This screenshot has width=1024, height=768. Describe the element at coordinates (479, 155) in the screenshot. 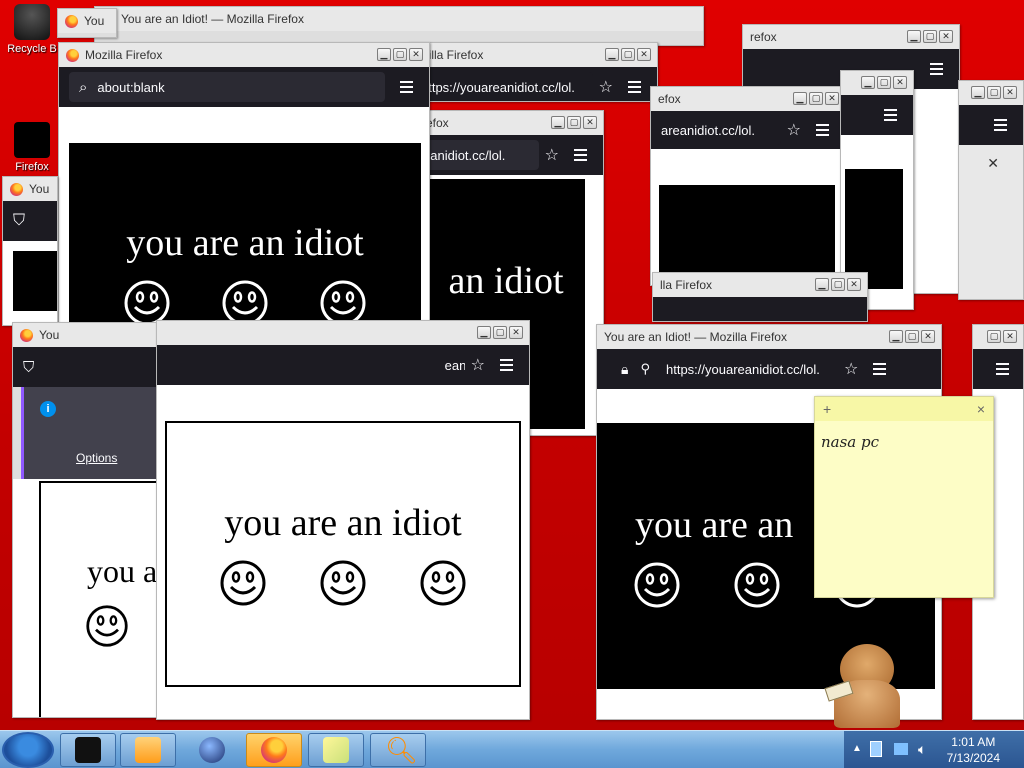

I see `url-bar: eanidiot.cc/lol.` at that location.